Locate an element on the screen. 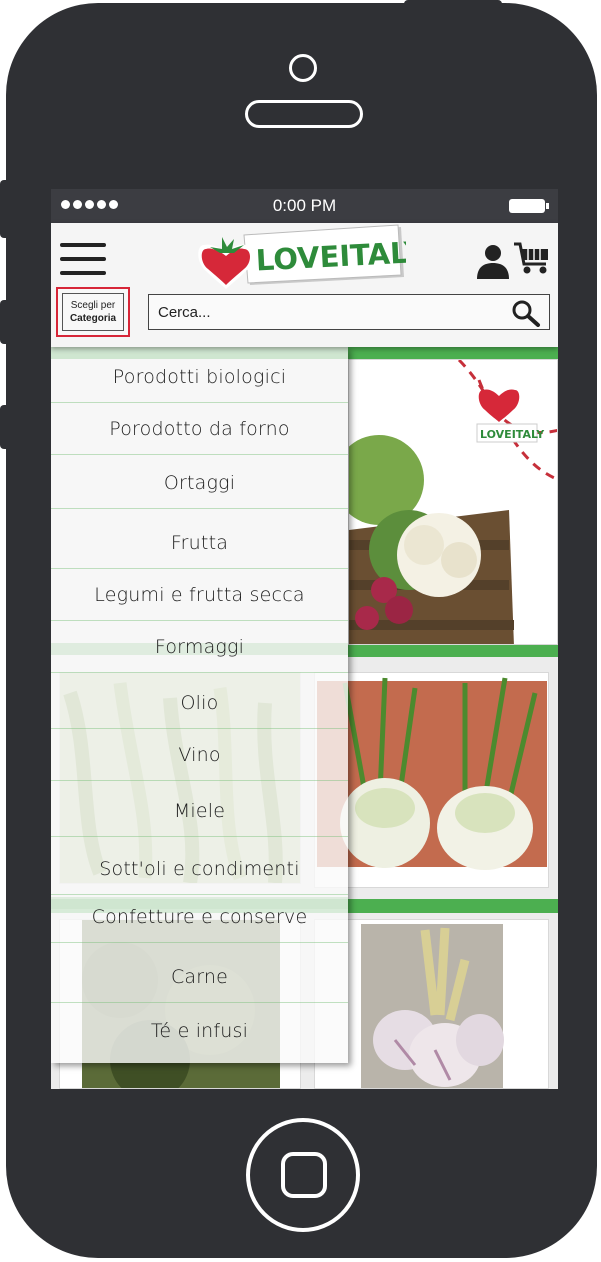  product-card-garlic is located at coordinates (431, 1004).